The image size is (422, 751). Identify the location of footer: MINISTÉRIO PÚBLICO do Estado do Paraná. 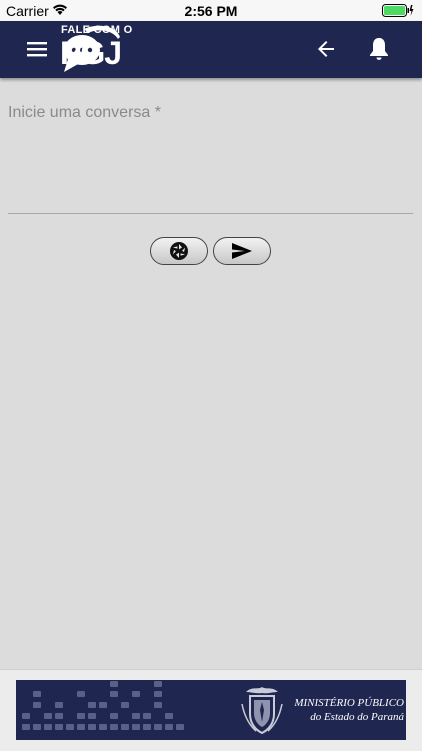
(211, 710).